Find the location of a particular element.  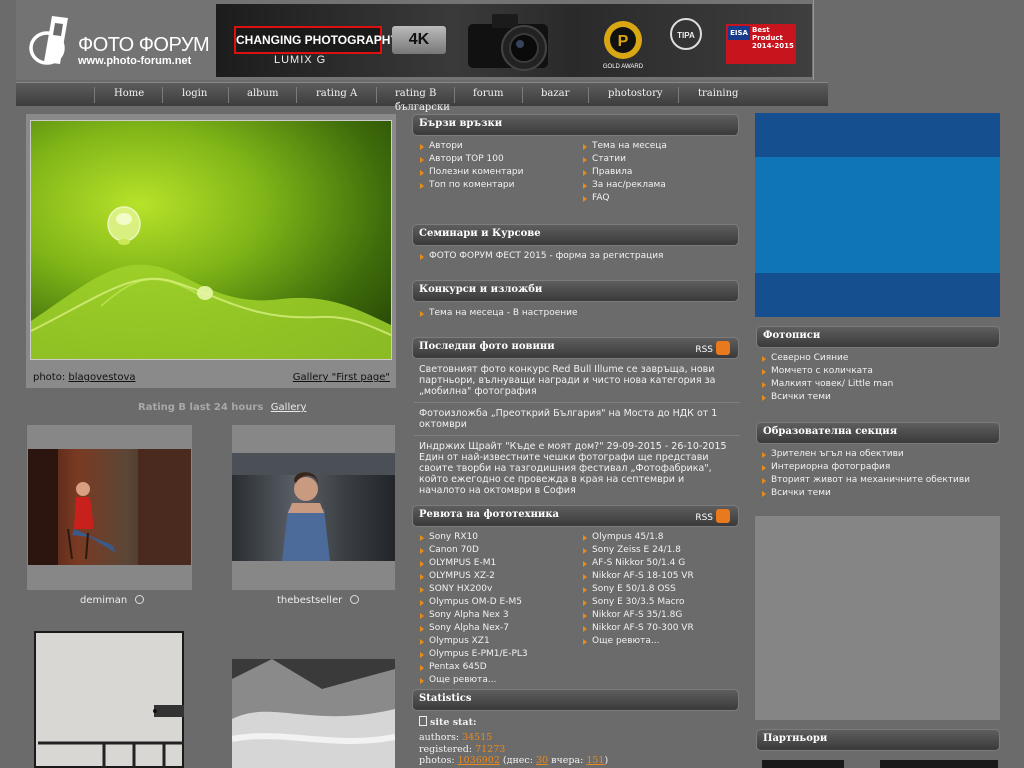

review-item: Olympus XZ1 is located at coordinates (473, 642).